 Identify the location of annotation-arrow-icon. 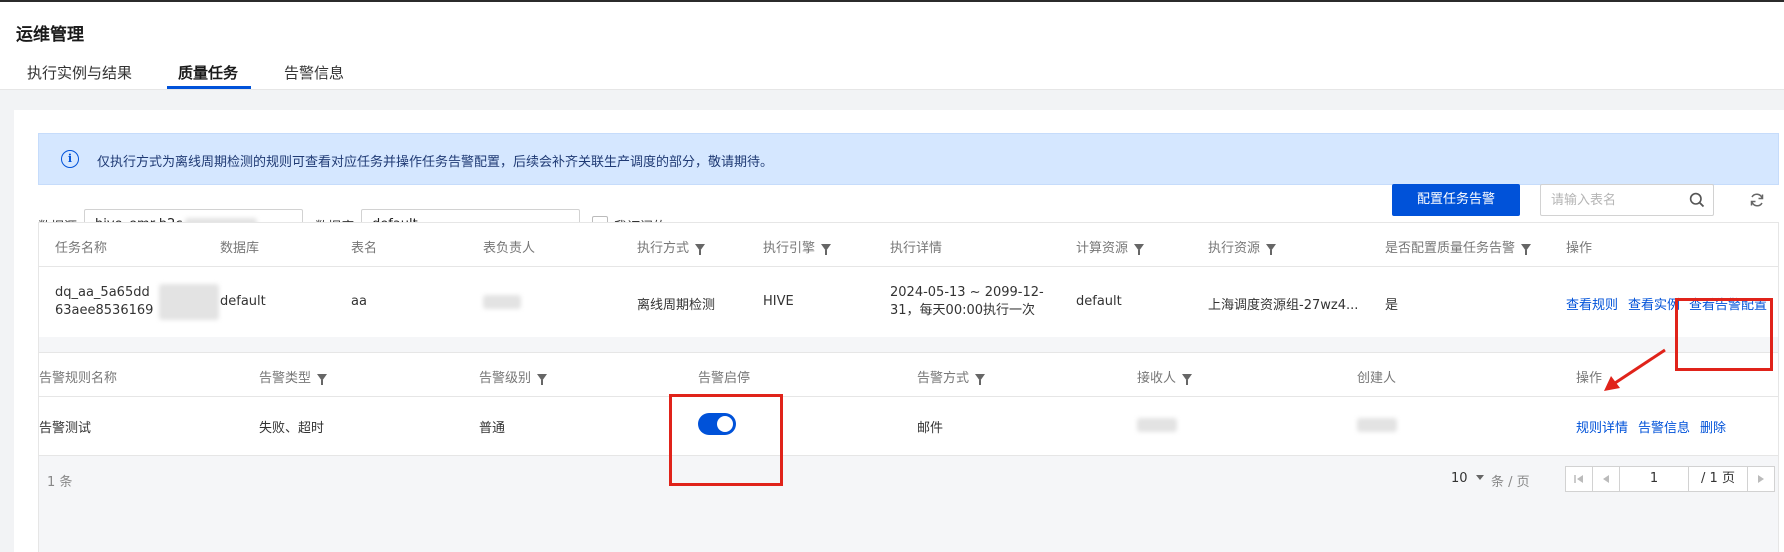
(1635, 369).